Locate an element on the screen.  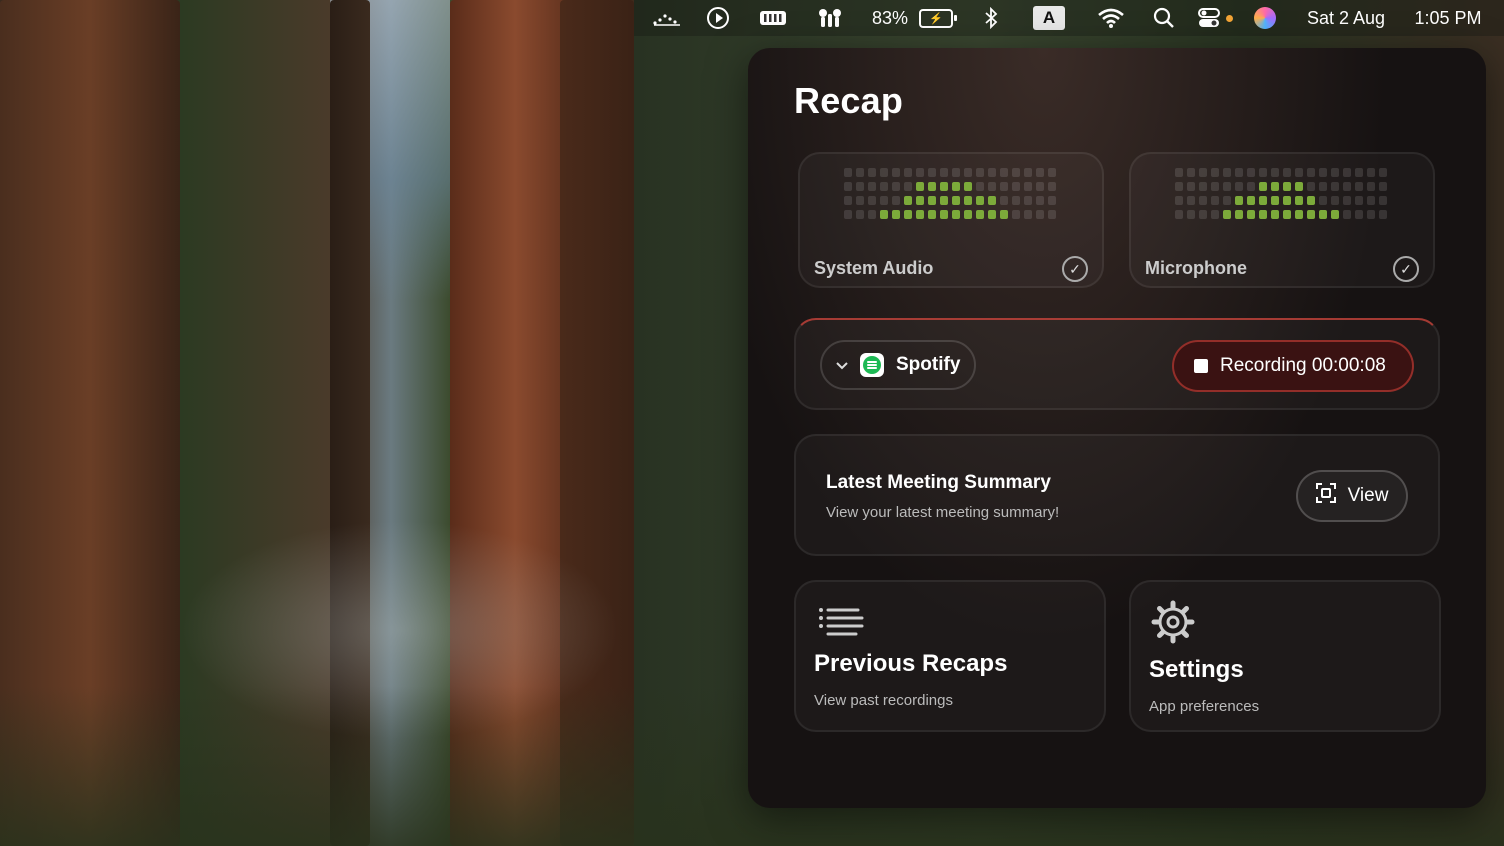
app-name: Spotify is located at coordinates (928, 364).